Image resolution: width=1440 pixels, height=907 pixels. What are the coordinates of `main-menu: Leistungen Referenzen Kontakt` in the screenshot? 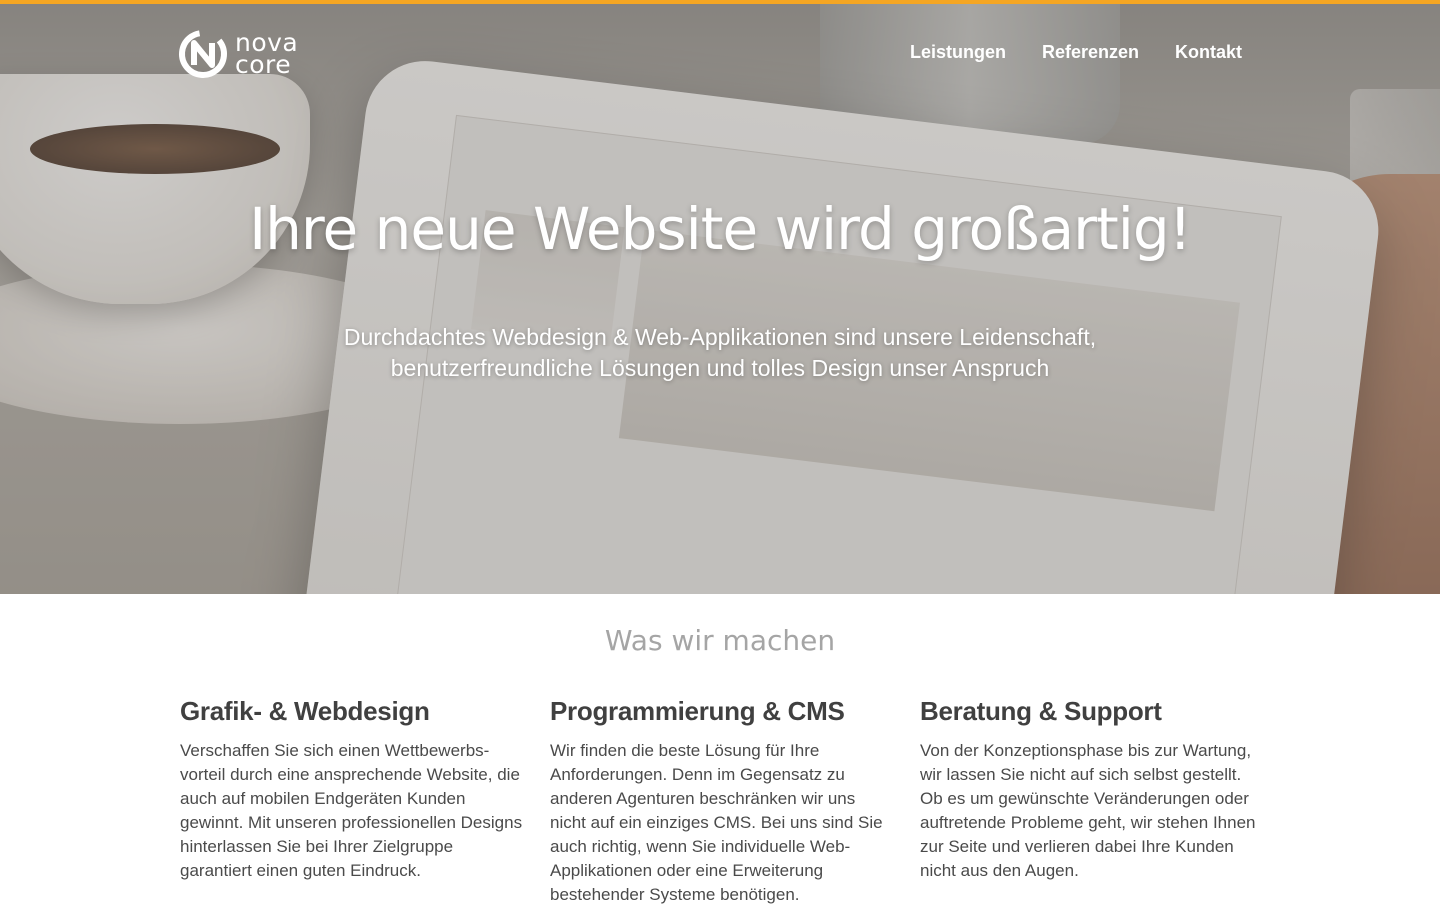 It's located at (1076, 52).